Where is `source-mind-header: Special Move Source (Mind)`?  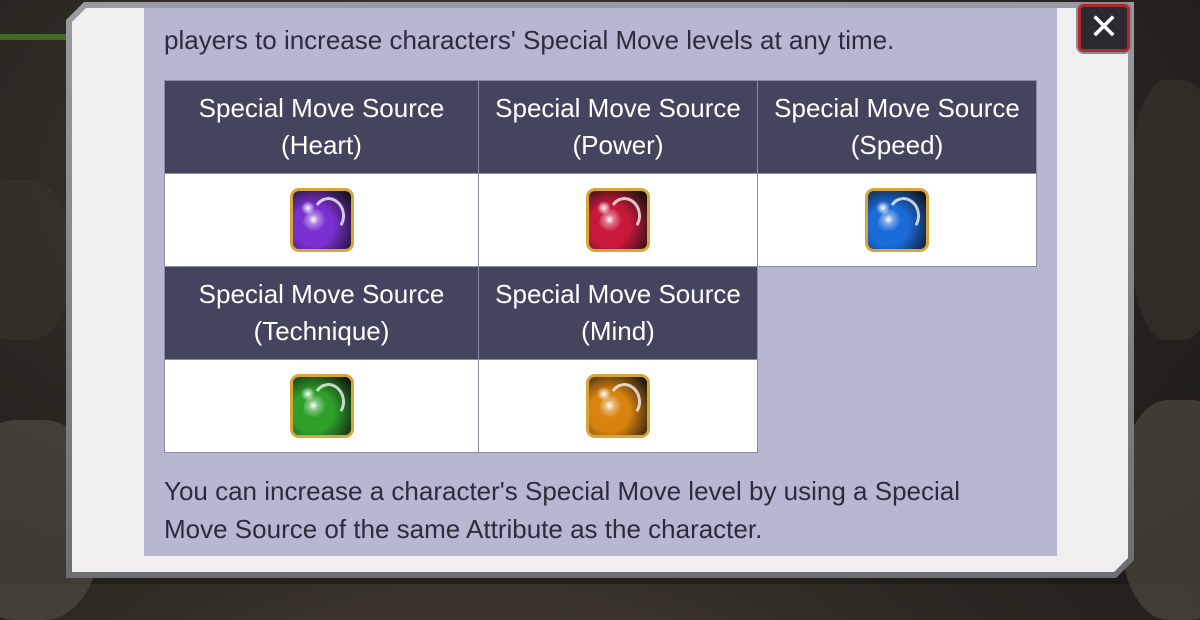 source-mind-header: Special Move Source (Mind) is located at coordinates (618, 313).